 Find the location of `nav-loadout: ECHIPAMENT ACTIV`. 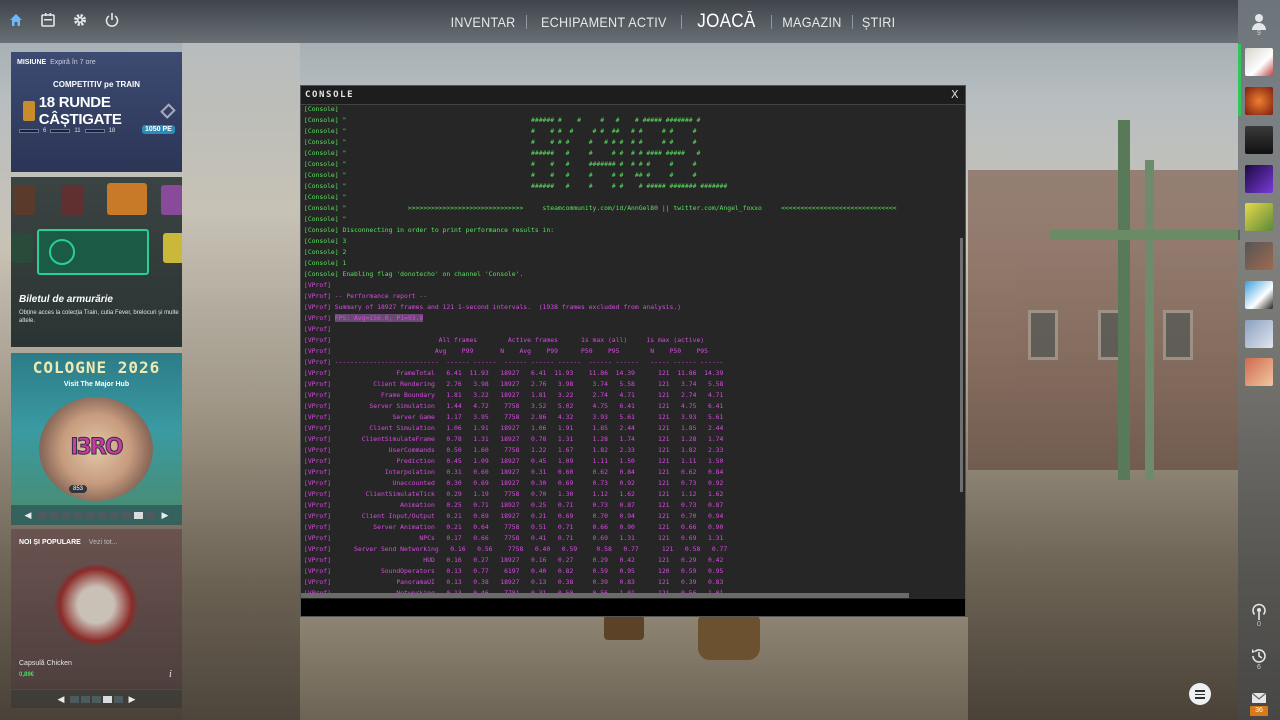

nav-loadout: ECHIPAMENT ACTIV is located at coordinates (604, 22).